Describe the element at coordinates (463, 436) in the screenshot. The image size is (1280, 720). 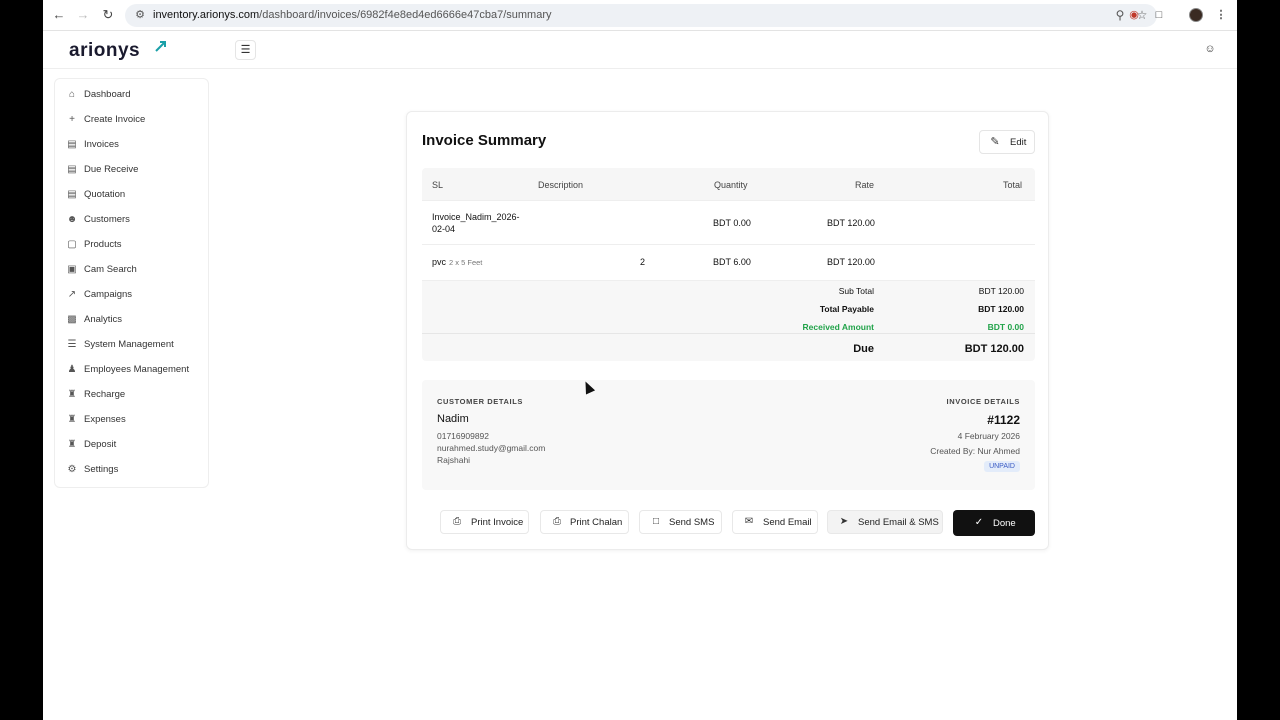
I see `customer-phone: 01716909892` at that location.